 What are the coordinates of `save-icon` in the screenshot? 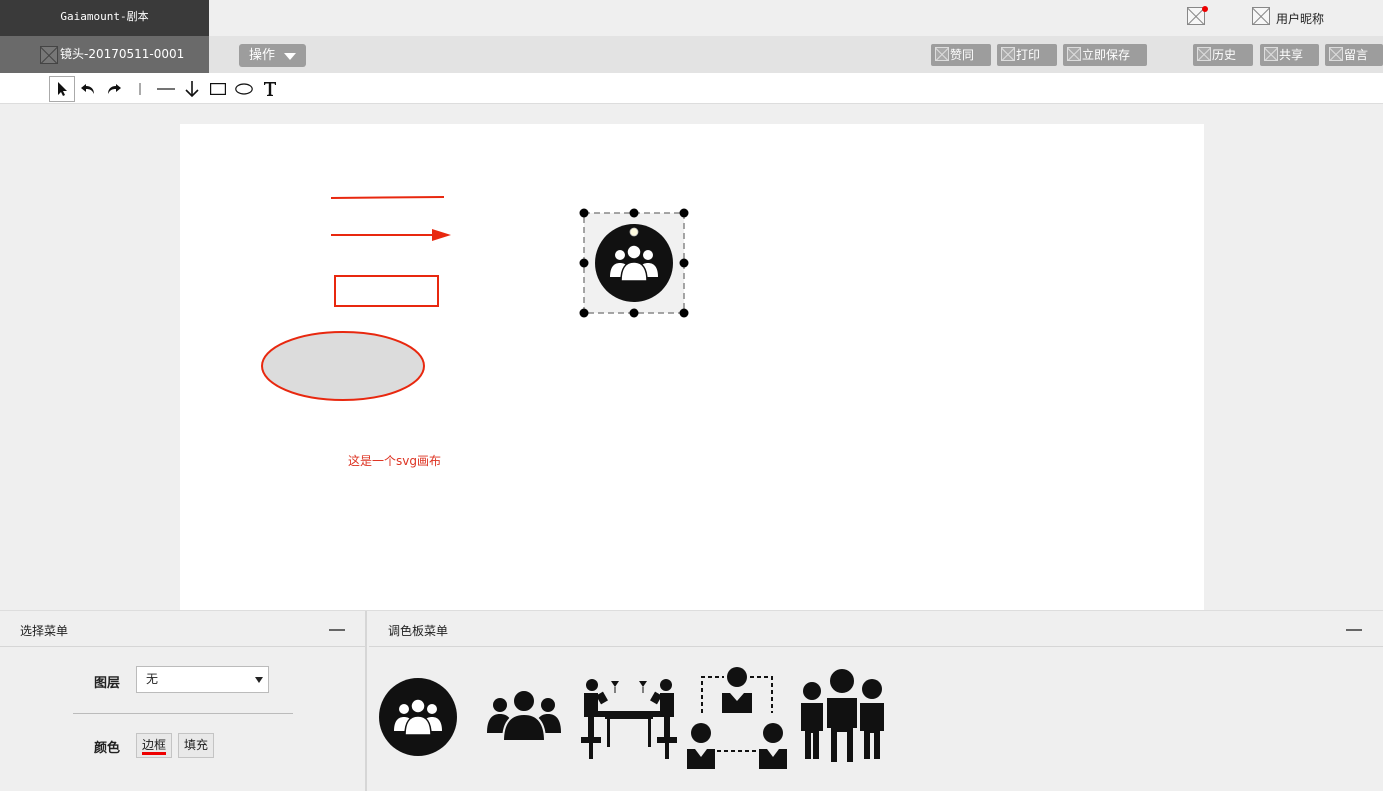 It's located at (1074, 54).